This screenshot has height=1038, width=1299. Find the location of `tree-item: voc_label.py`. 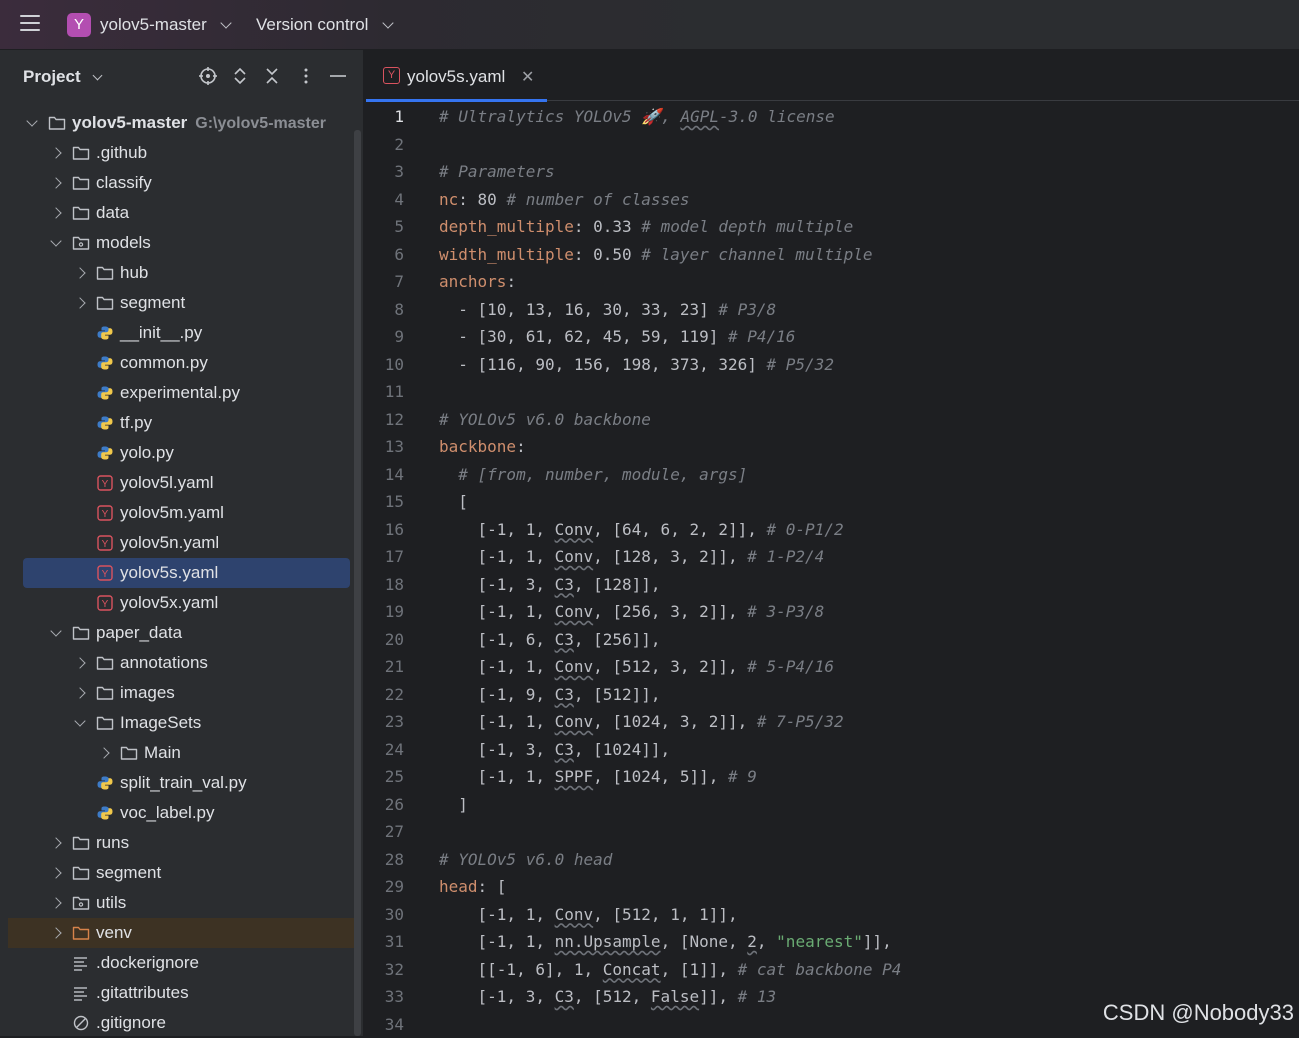

tree-item: voc_label.py is located at coordinates (181, 813).